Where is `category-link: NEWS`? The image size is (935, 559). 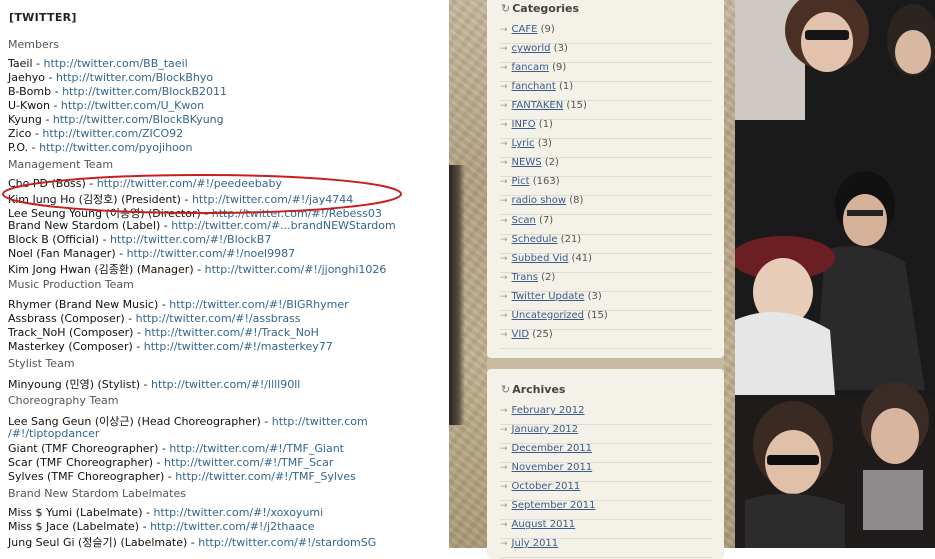 category-link: NEWS is located at coordinates (527, 162).